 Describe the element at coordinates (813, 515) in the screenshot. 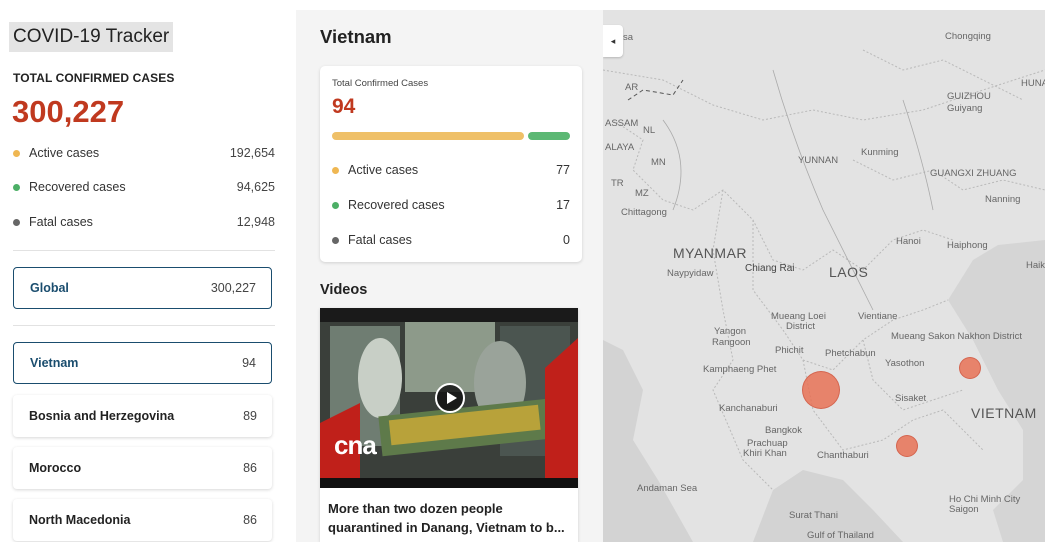

I see `map-label: Surat Thani` at that location.